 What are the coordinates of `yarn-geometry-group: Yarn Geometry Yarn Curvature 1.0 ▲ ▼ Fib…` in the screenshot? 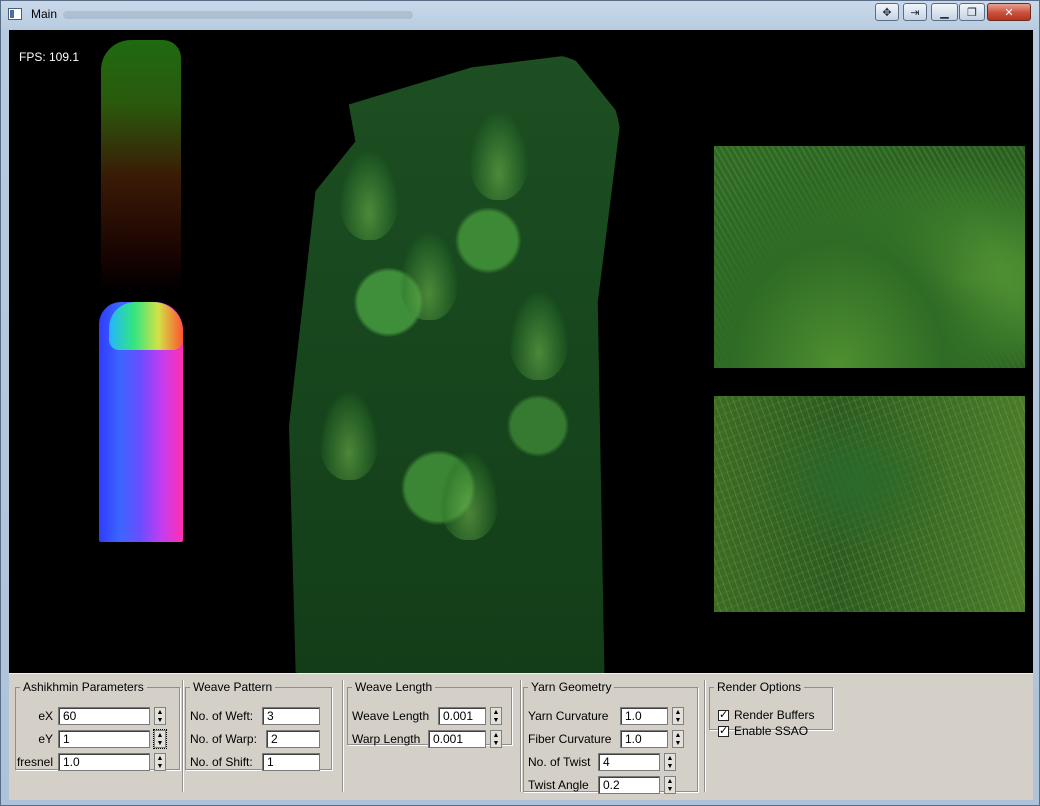 It's located at (610, 737).